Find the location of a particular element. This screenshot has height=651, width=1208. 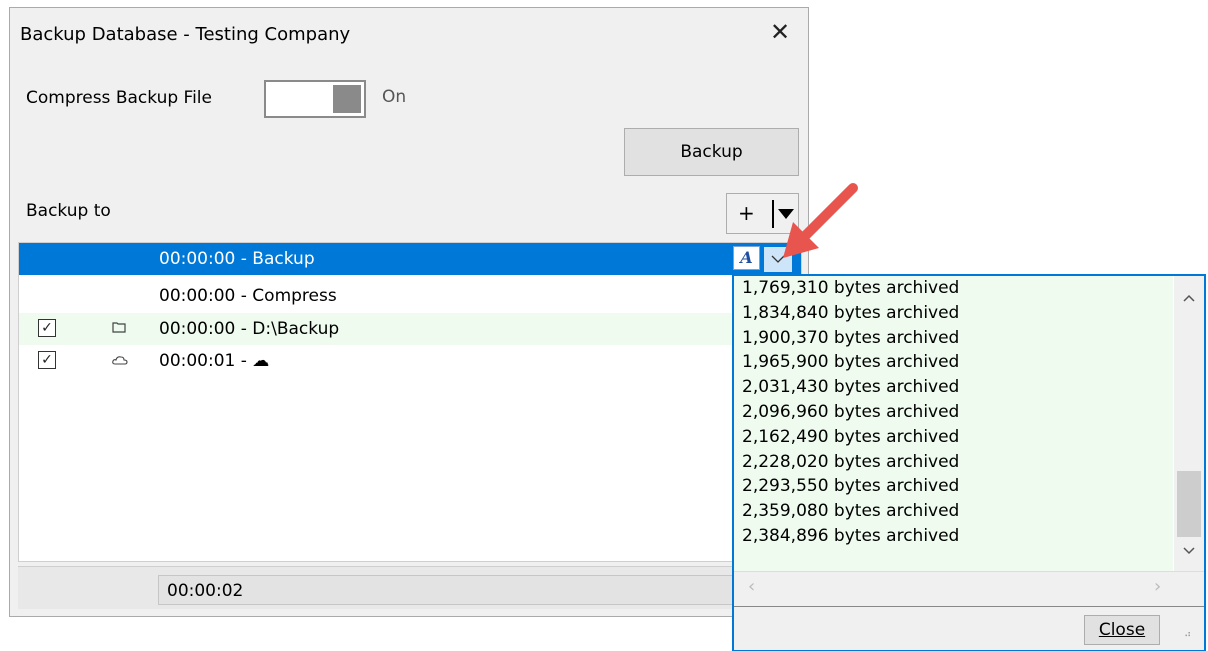

backup-button: Backup is located at coordinates (711, 152).